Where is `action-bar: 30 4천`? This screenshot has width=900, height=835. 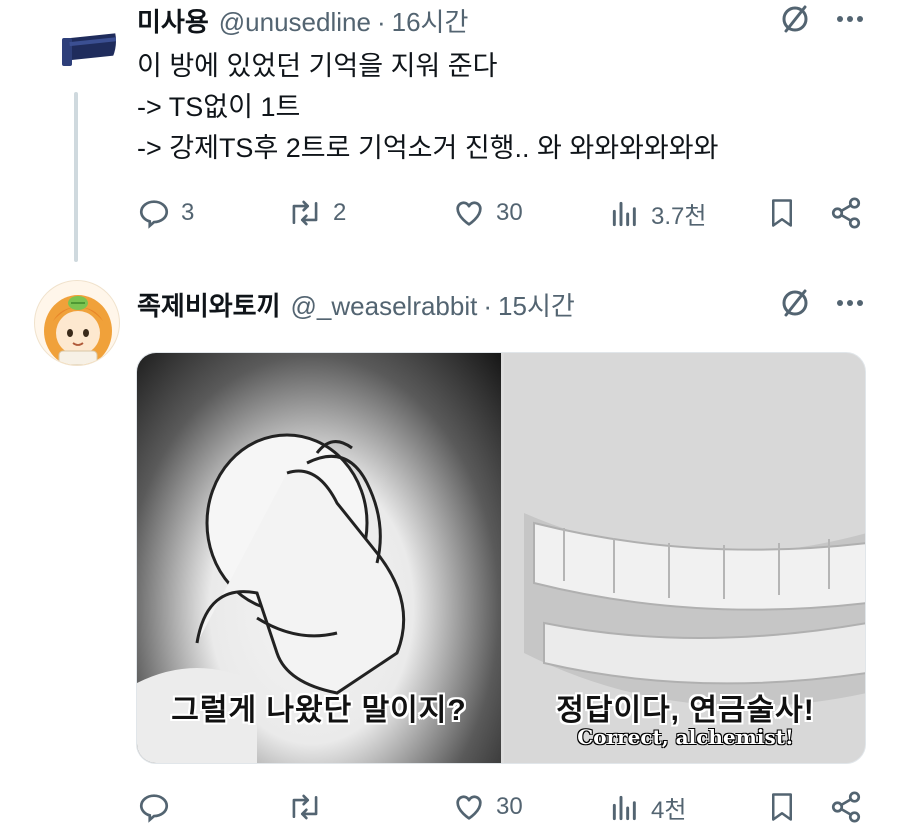
action-bar: 30 4천 is located at coordinates (502, 810).